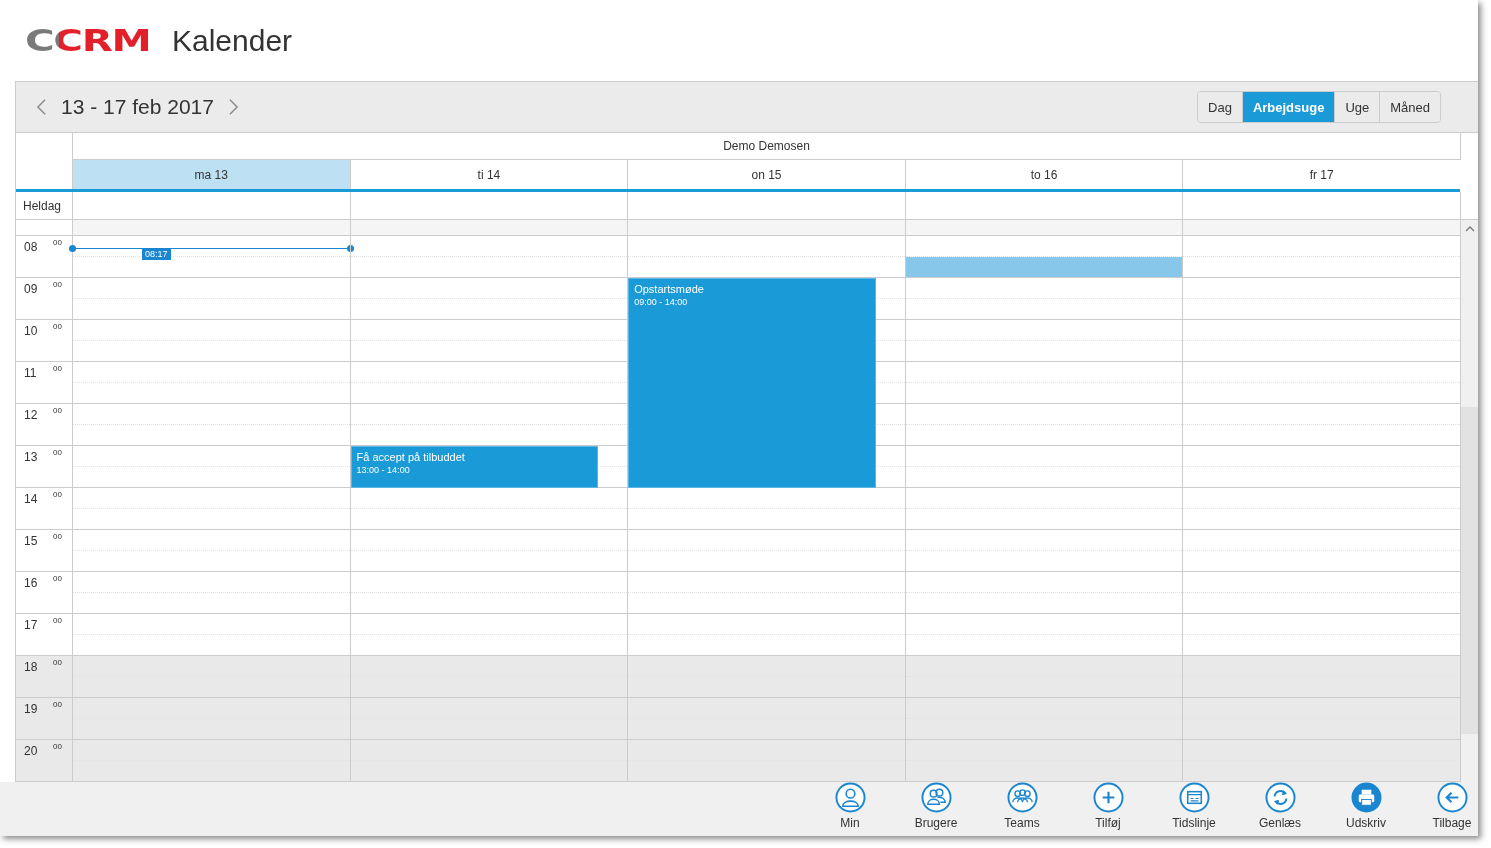 Image resolution: width=1491 pixels, height=848 pixels. What do you see at coordinates (1469, 229) in the screenshot?
I see `scroll-up-icon` at bounding box center [1469, 229].